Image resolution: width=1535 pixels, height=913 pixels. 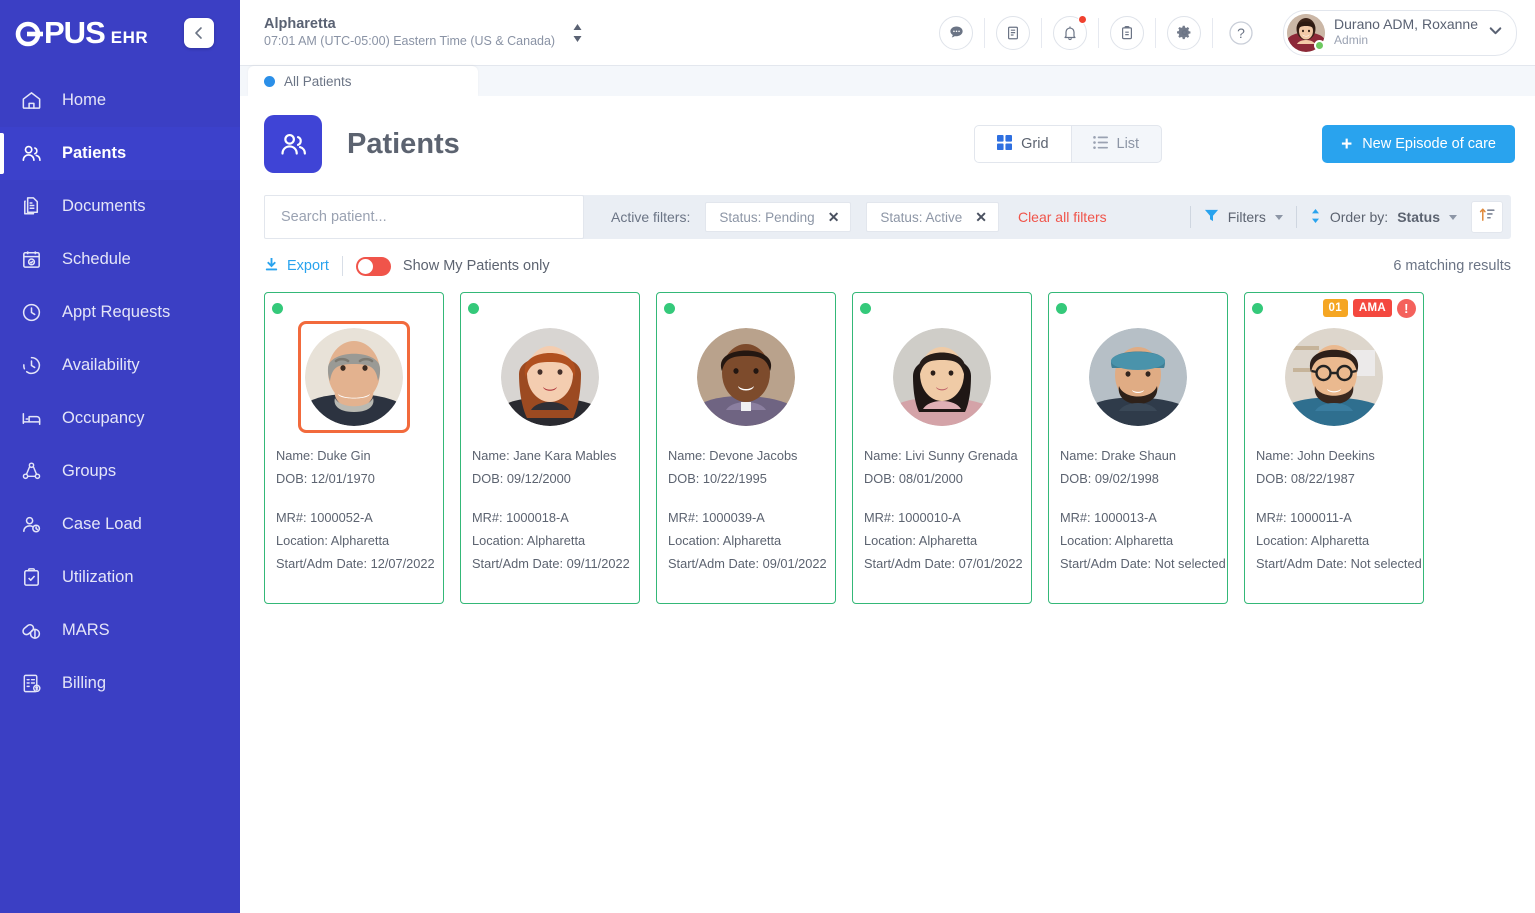 I want to click on patient-name-line: Name: Drake Shaun, so click(x=1118, y=455).